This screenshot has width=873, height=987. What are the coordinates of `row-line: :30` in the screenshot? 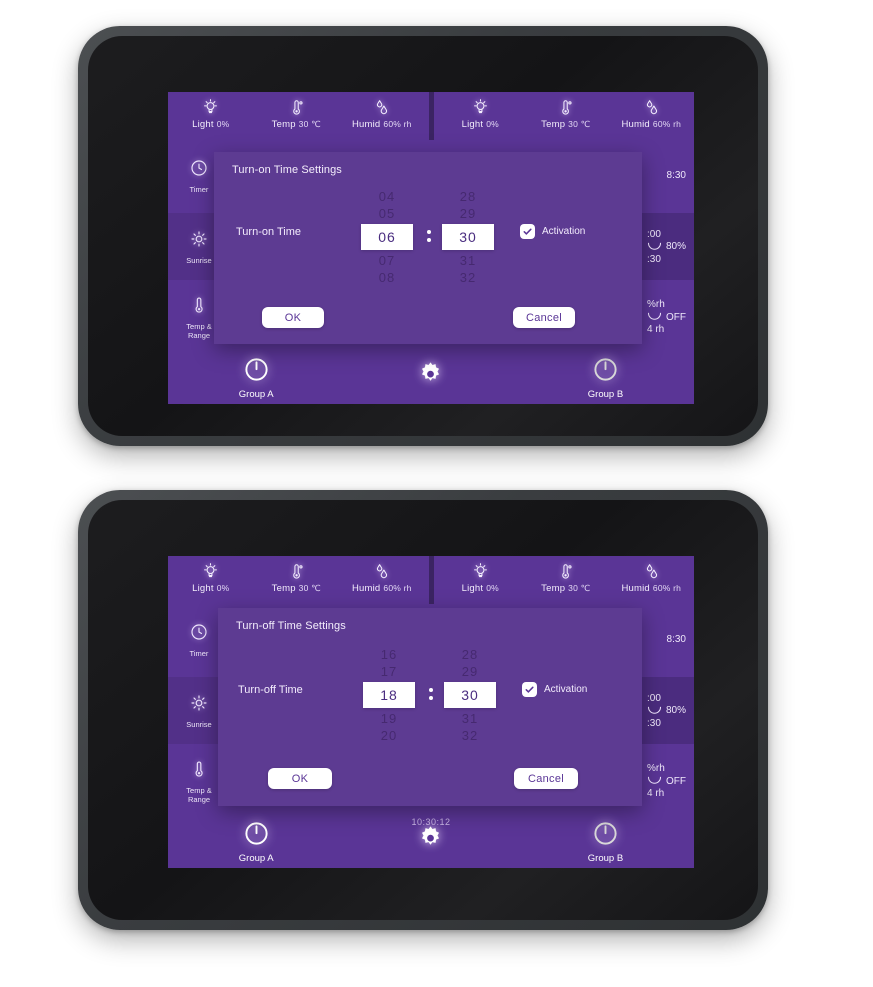 It's located at (653, 723).